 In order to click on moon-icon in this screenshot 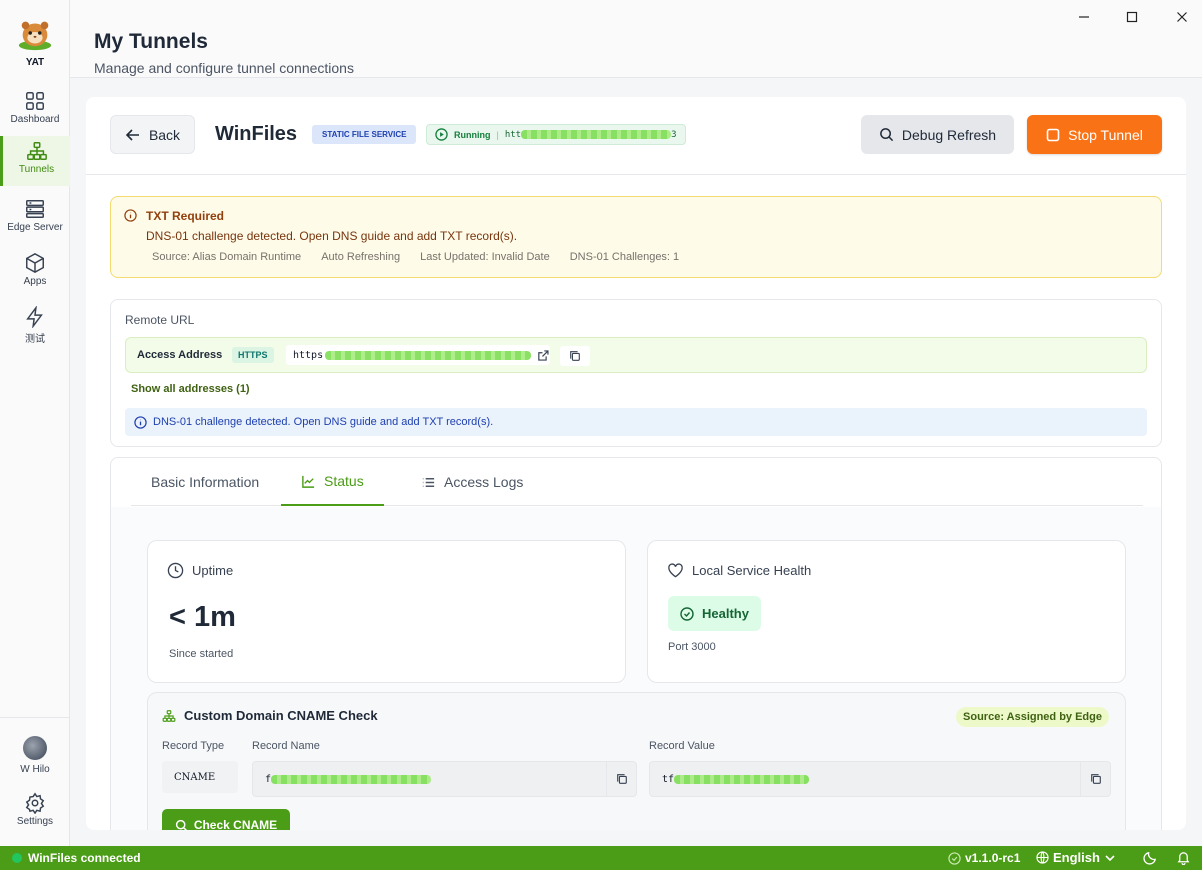, I will do `click(1150, 857)`.